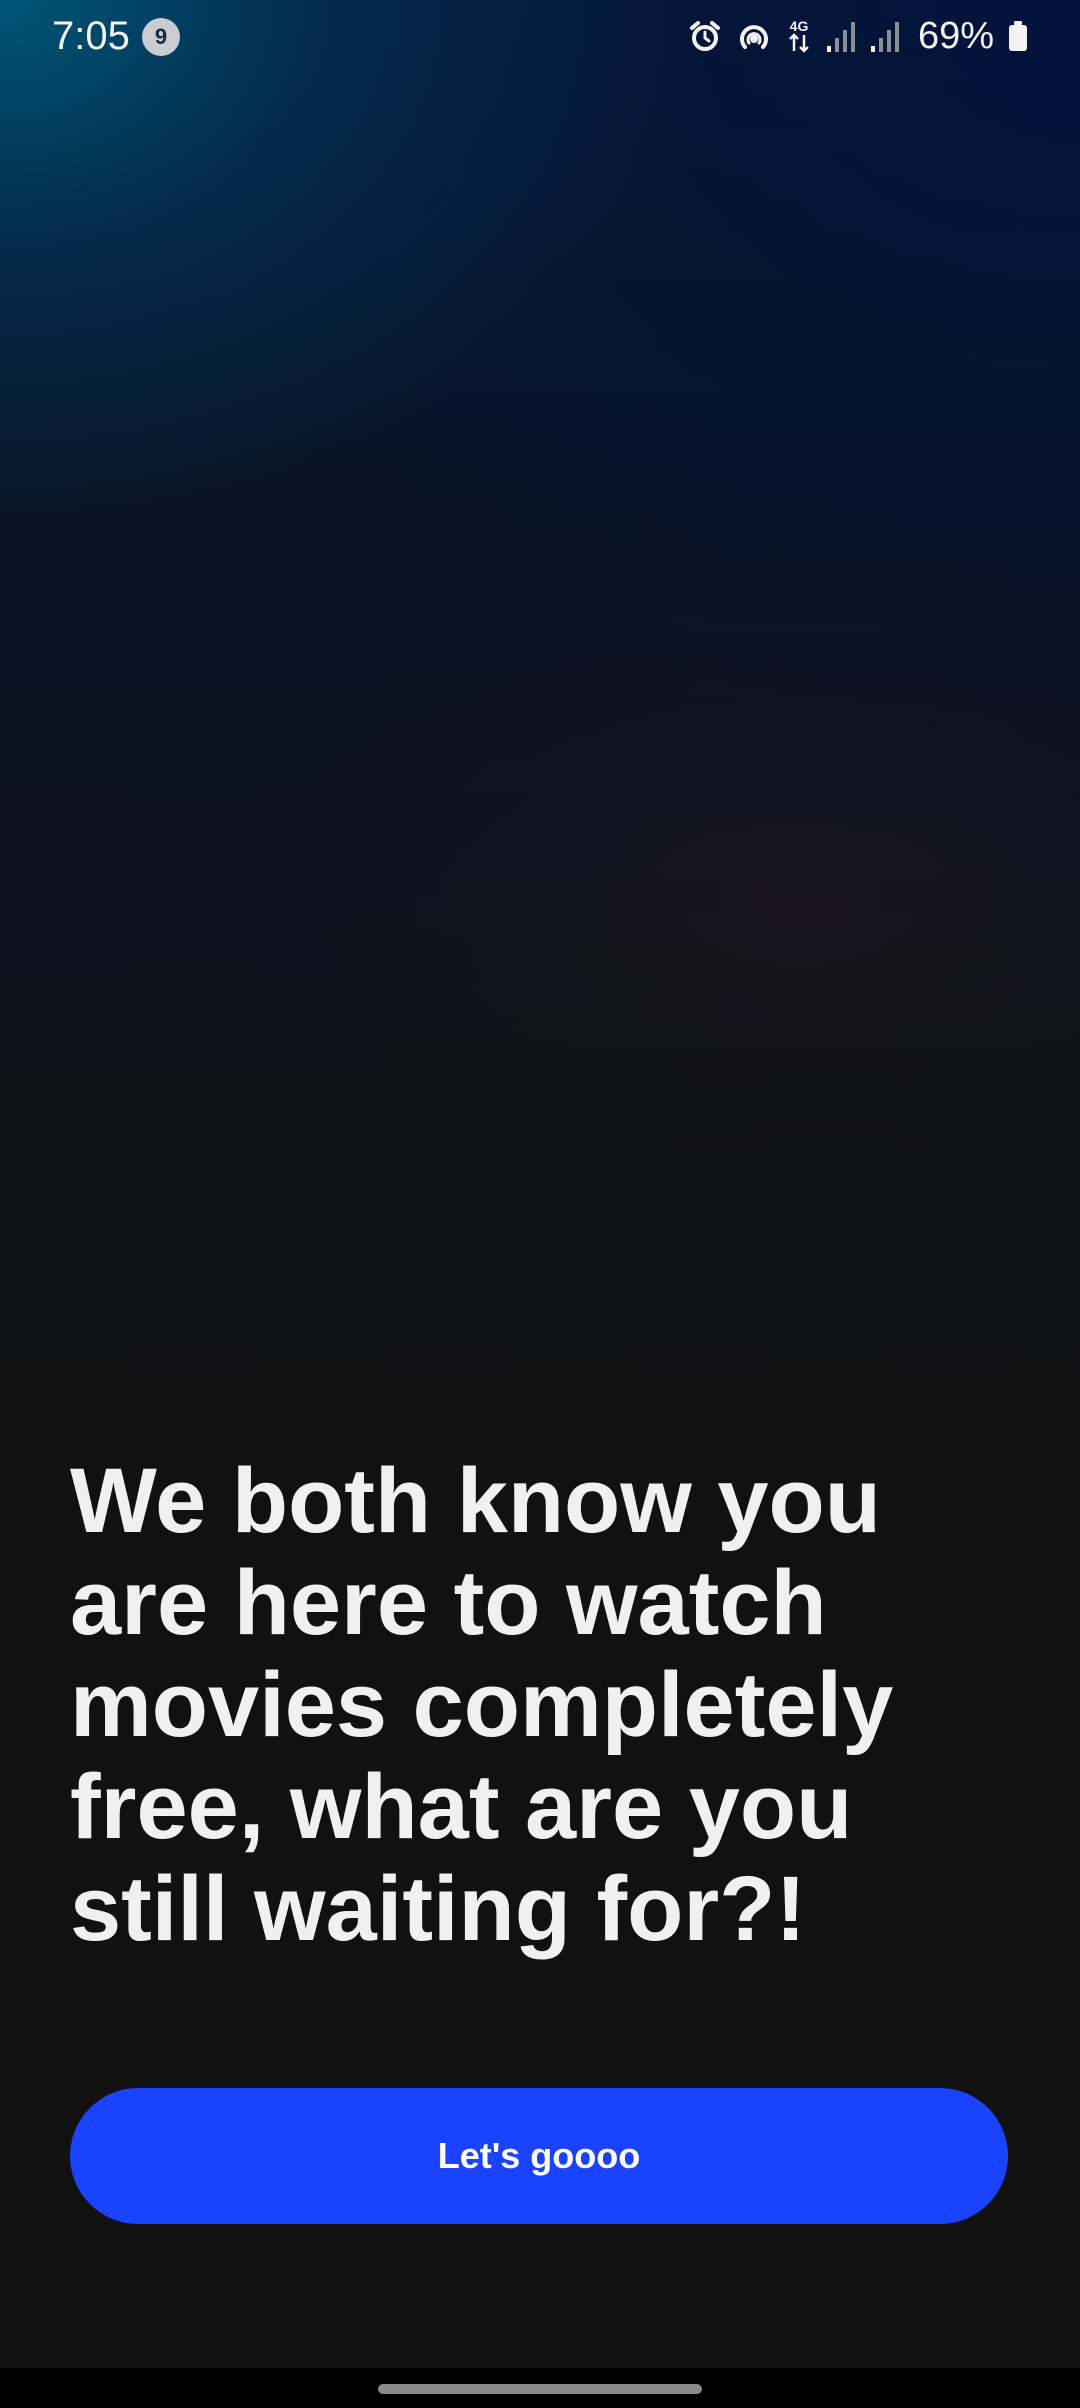  I want to click on home-indicator, so click(540, 2389).